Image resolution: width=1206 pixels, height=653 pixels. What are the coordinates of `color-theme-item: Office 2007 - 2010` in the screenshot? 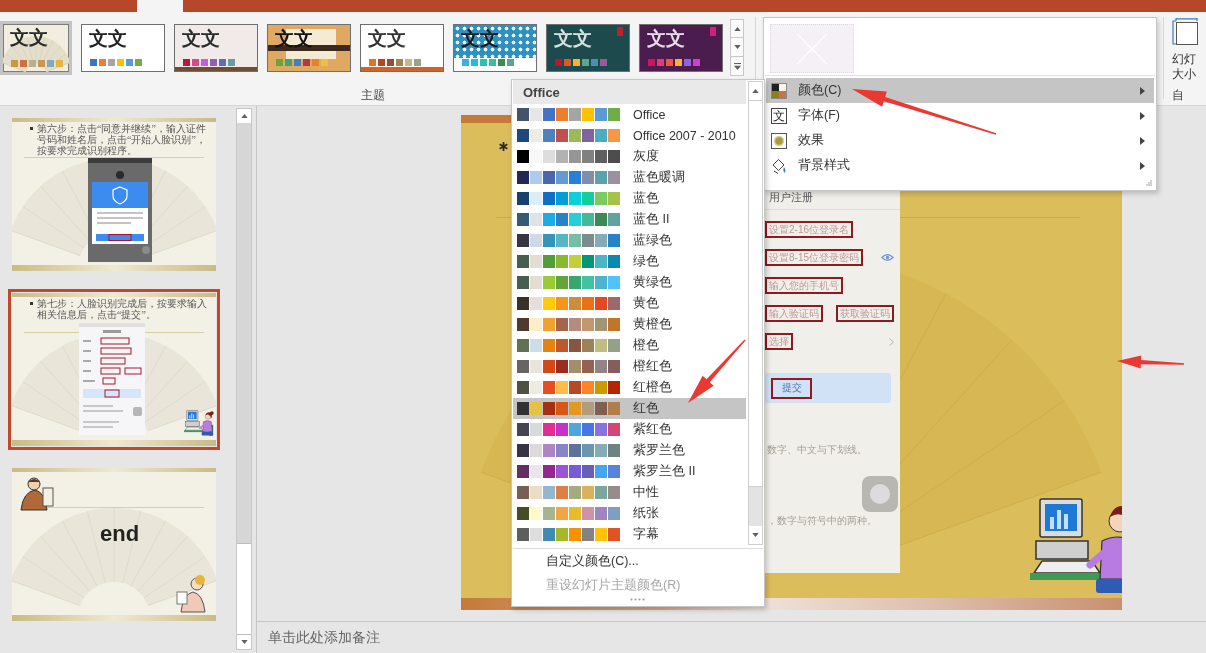 It's located at (629, 135).